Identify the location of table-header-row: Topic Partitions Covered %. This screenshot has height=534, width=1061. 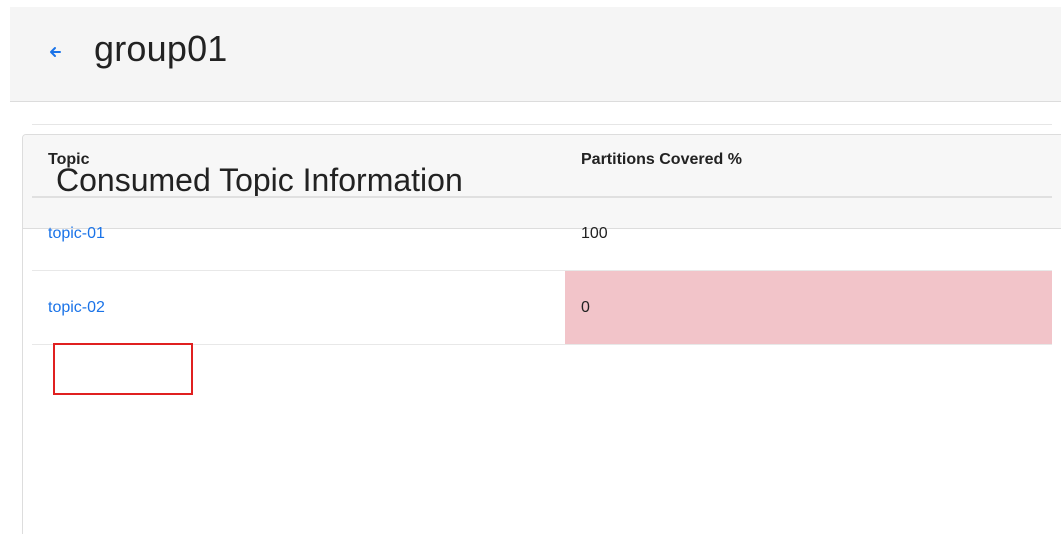
(542, 161).